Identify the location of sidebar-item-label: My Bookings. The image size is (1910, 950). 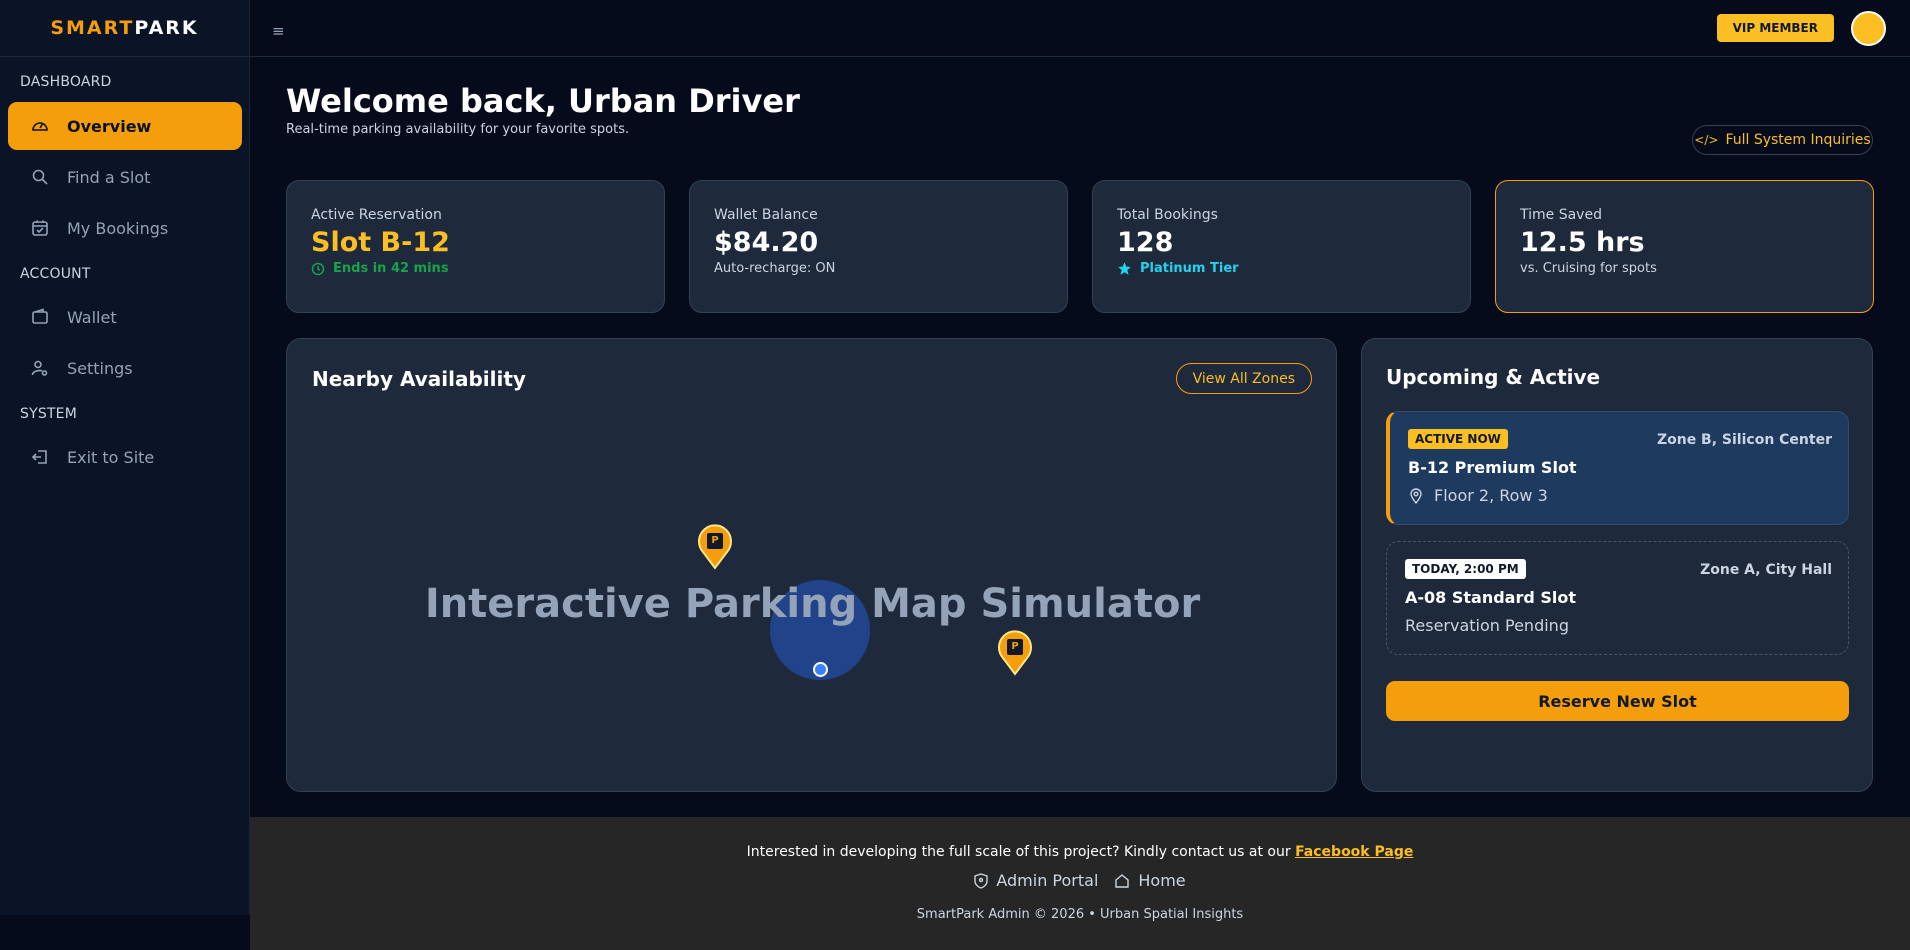
(118, 228).